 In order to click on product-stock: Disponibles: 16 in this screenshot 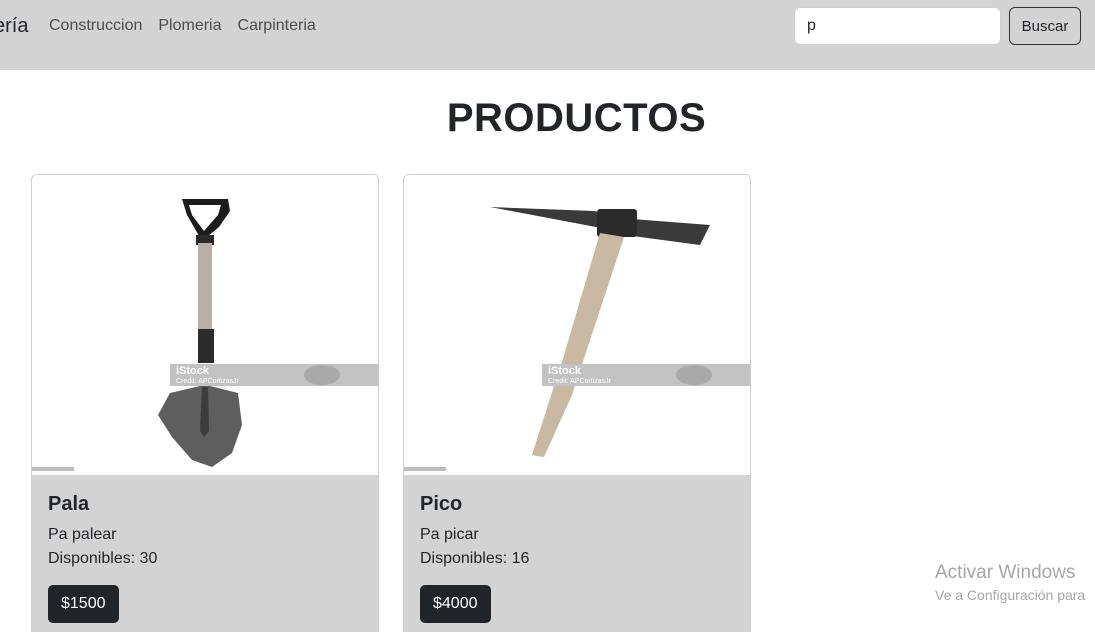, I will do `click(475, 558)`.